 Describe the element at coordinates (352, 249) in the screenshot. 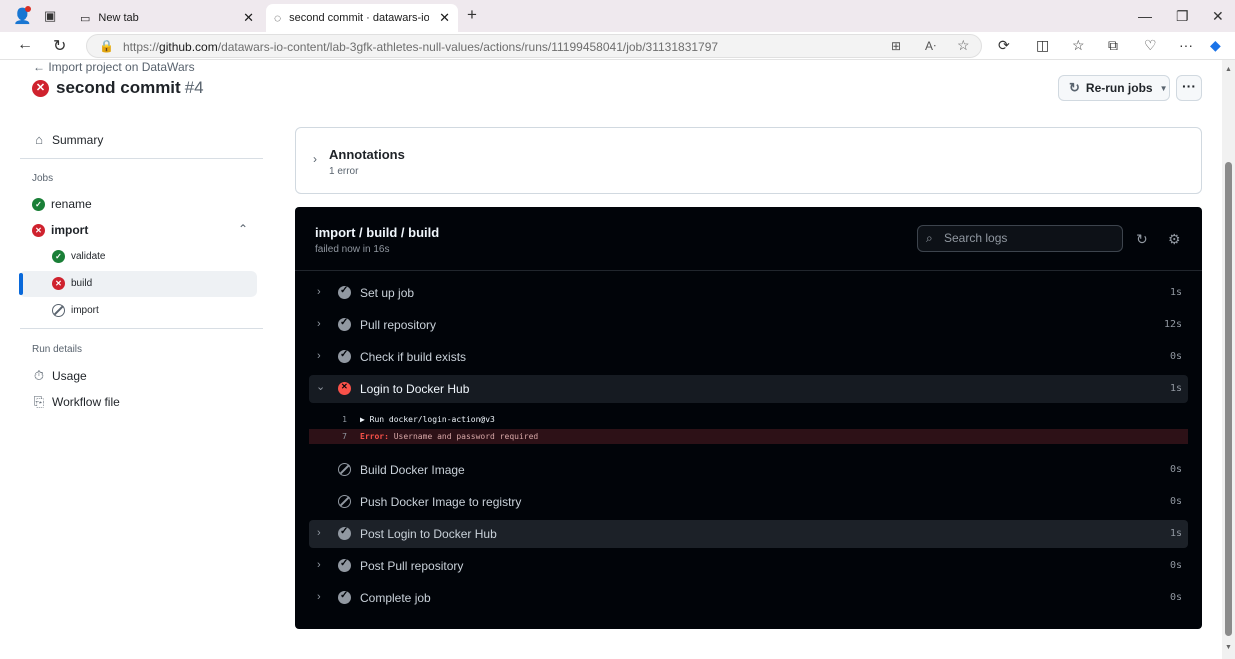

I see `job-status-text: failed now in 16s` at that location.